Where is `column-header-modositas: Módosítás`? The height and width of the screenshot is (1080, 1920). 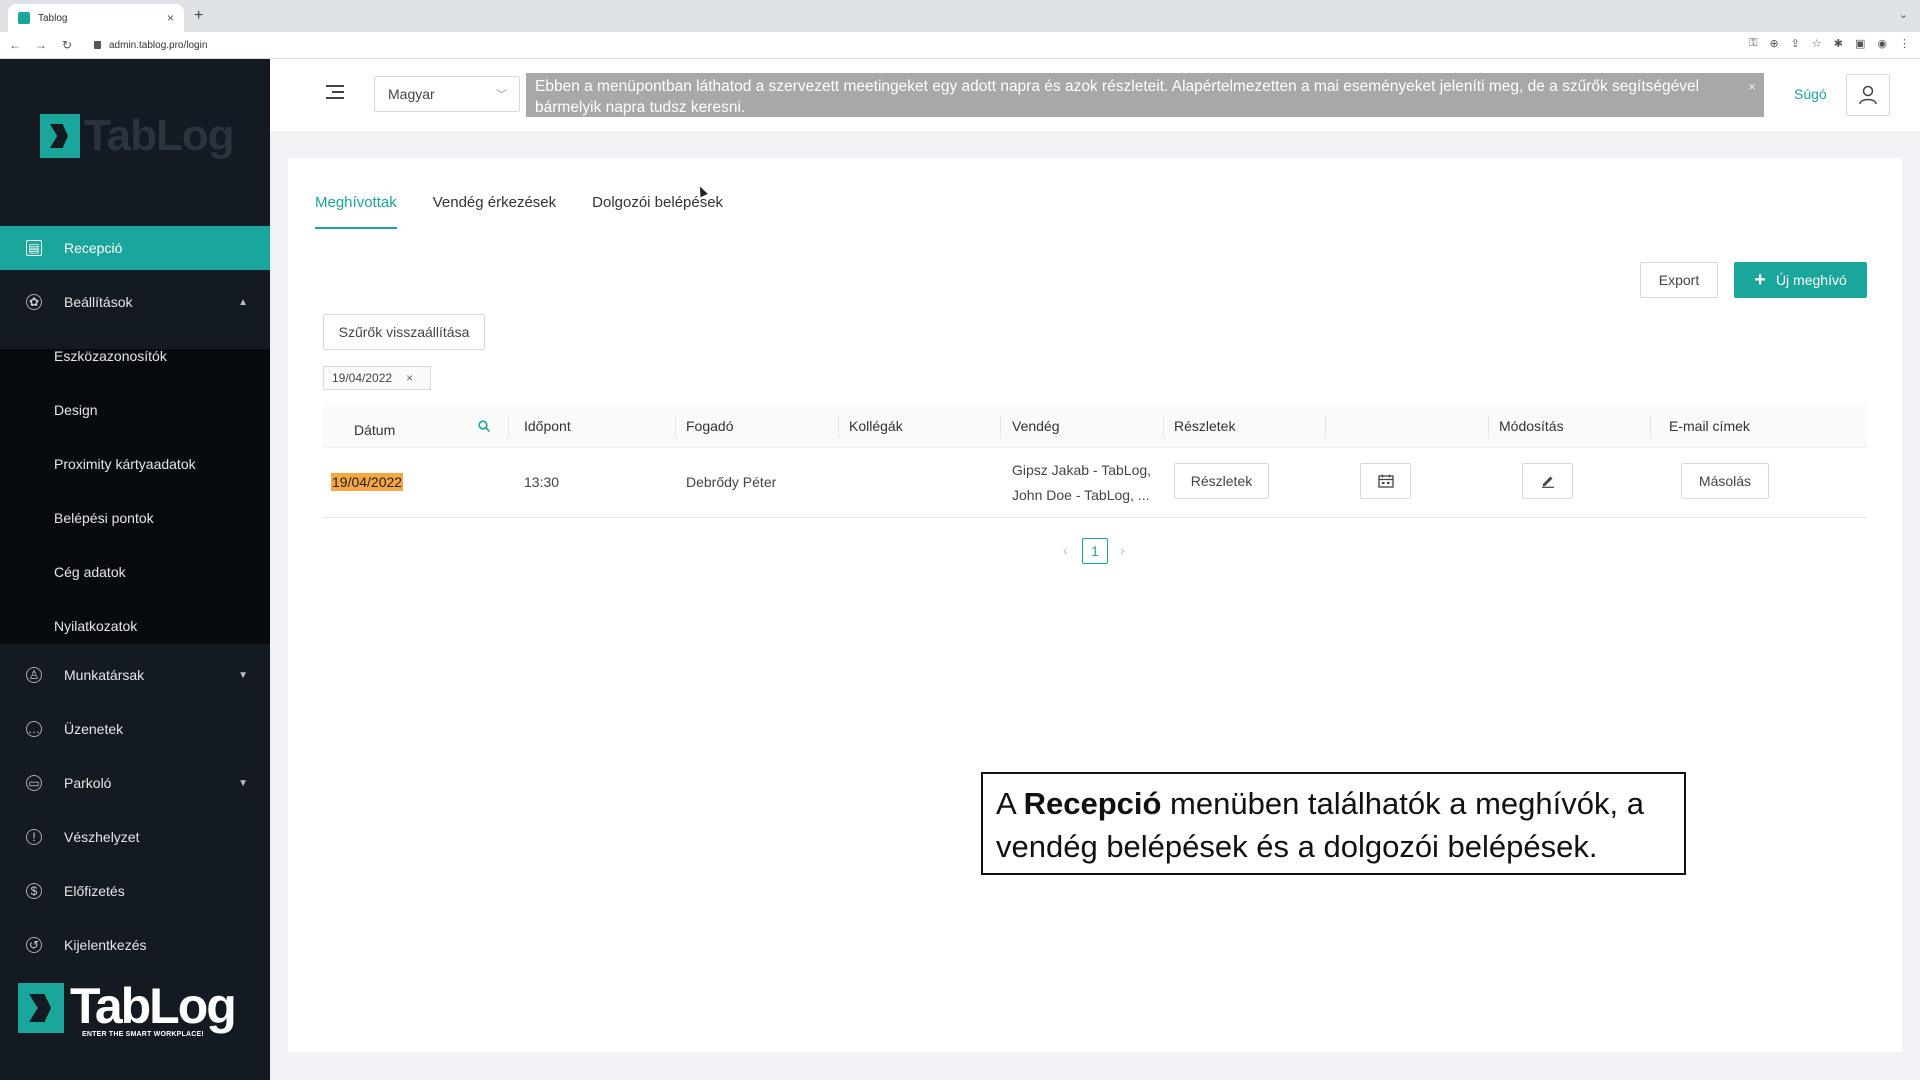
column-header-modositas: Módosítás is located at coordinates (1531, 426).